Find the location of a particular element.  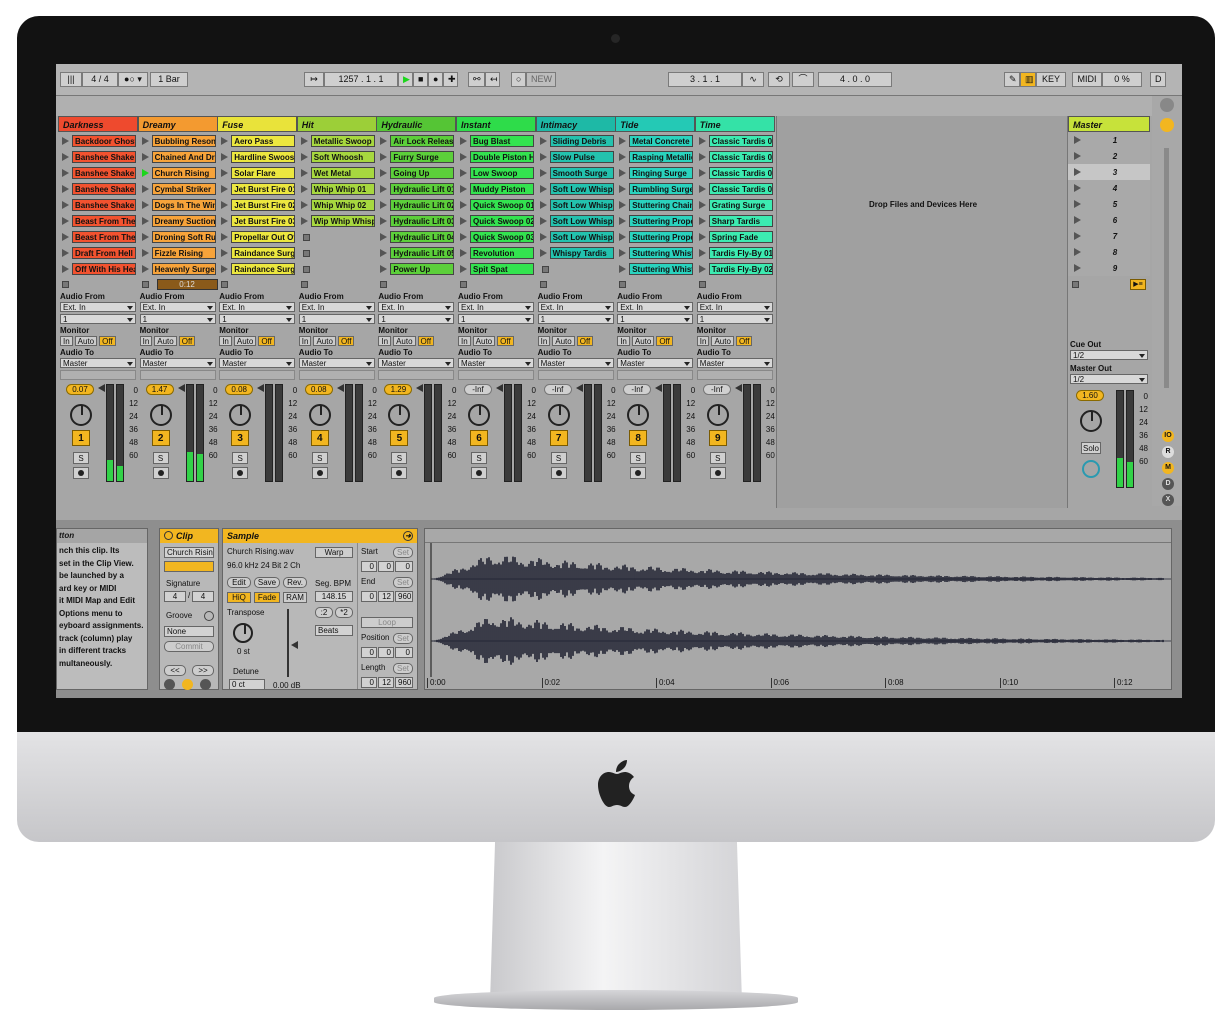

track-volume: -Inf is located at coordinates (716, 389).